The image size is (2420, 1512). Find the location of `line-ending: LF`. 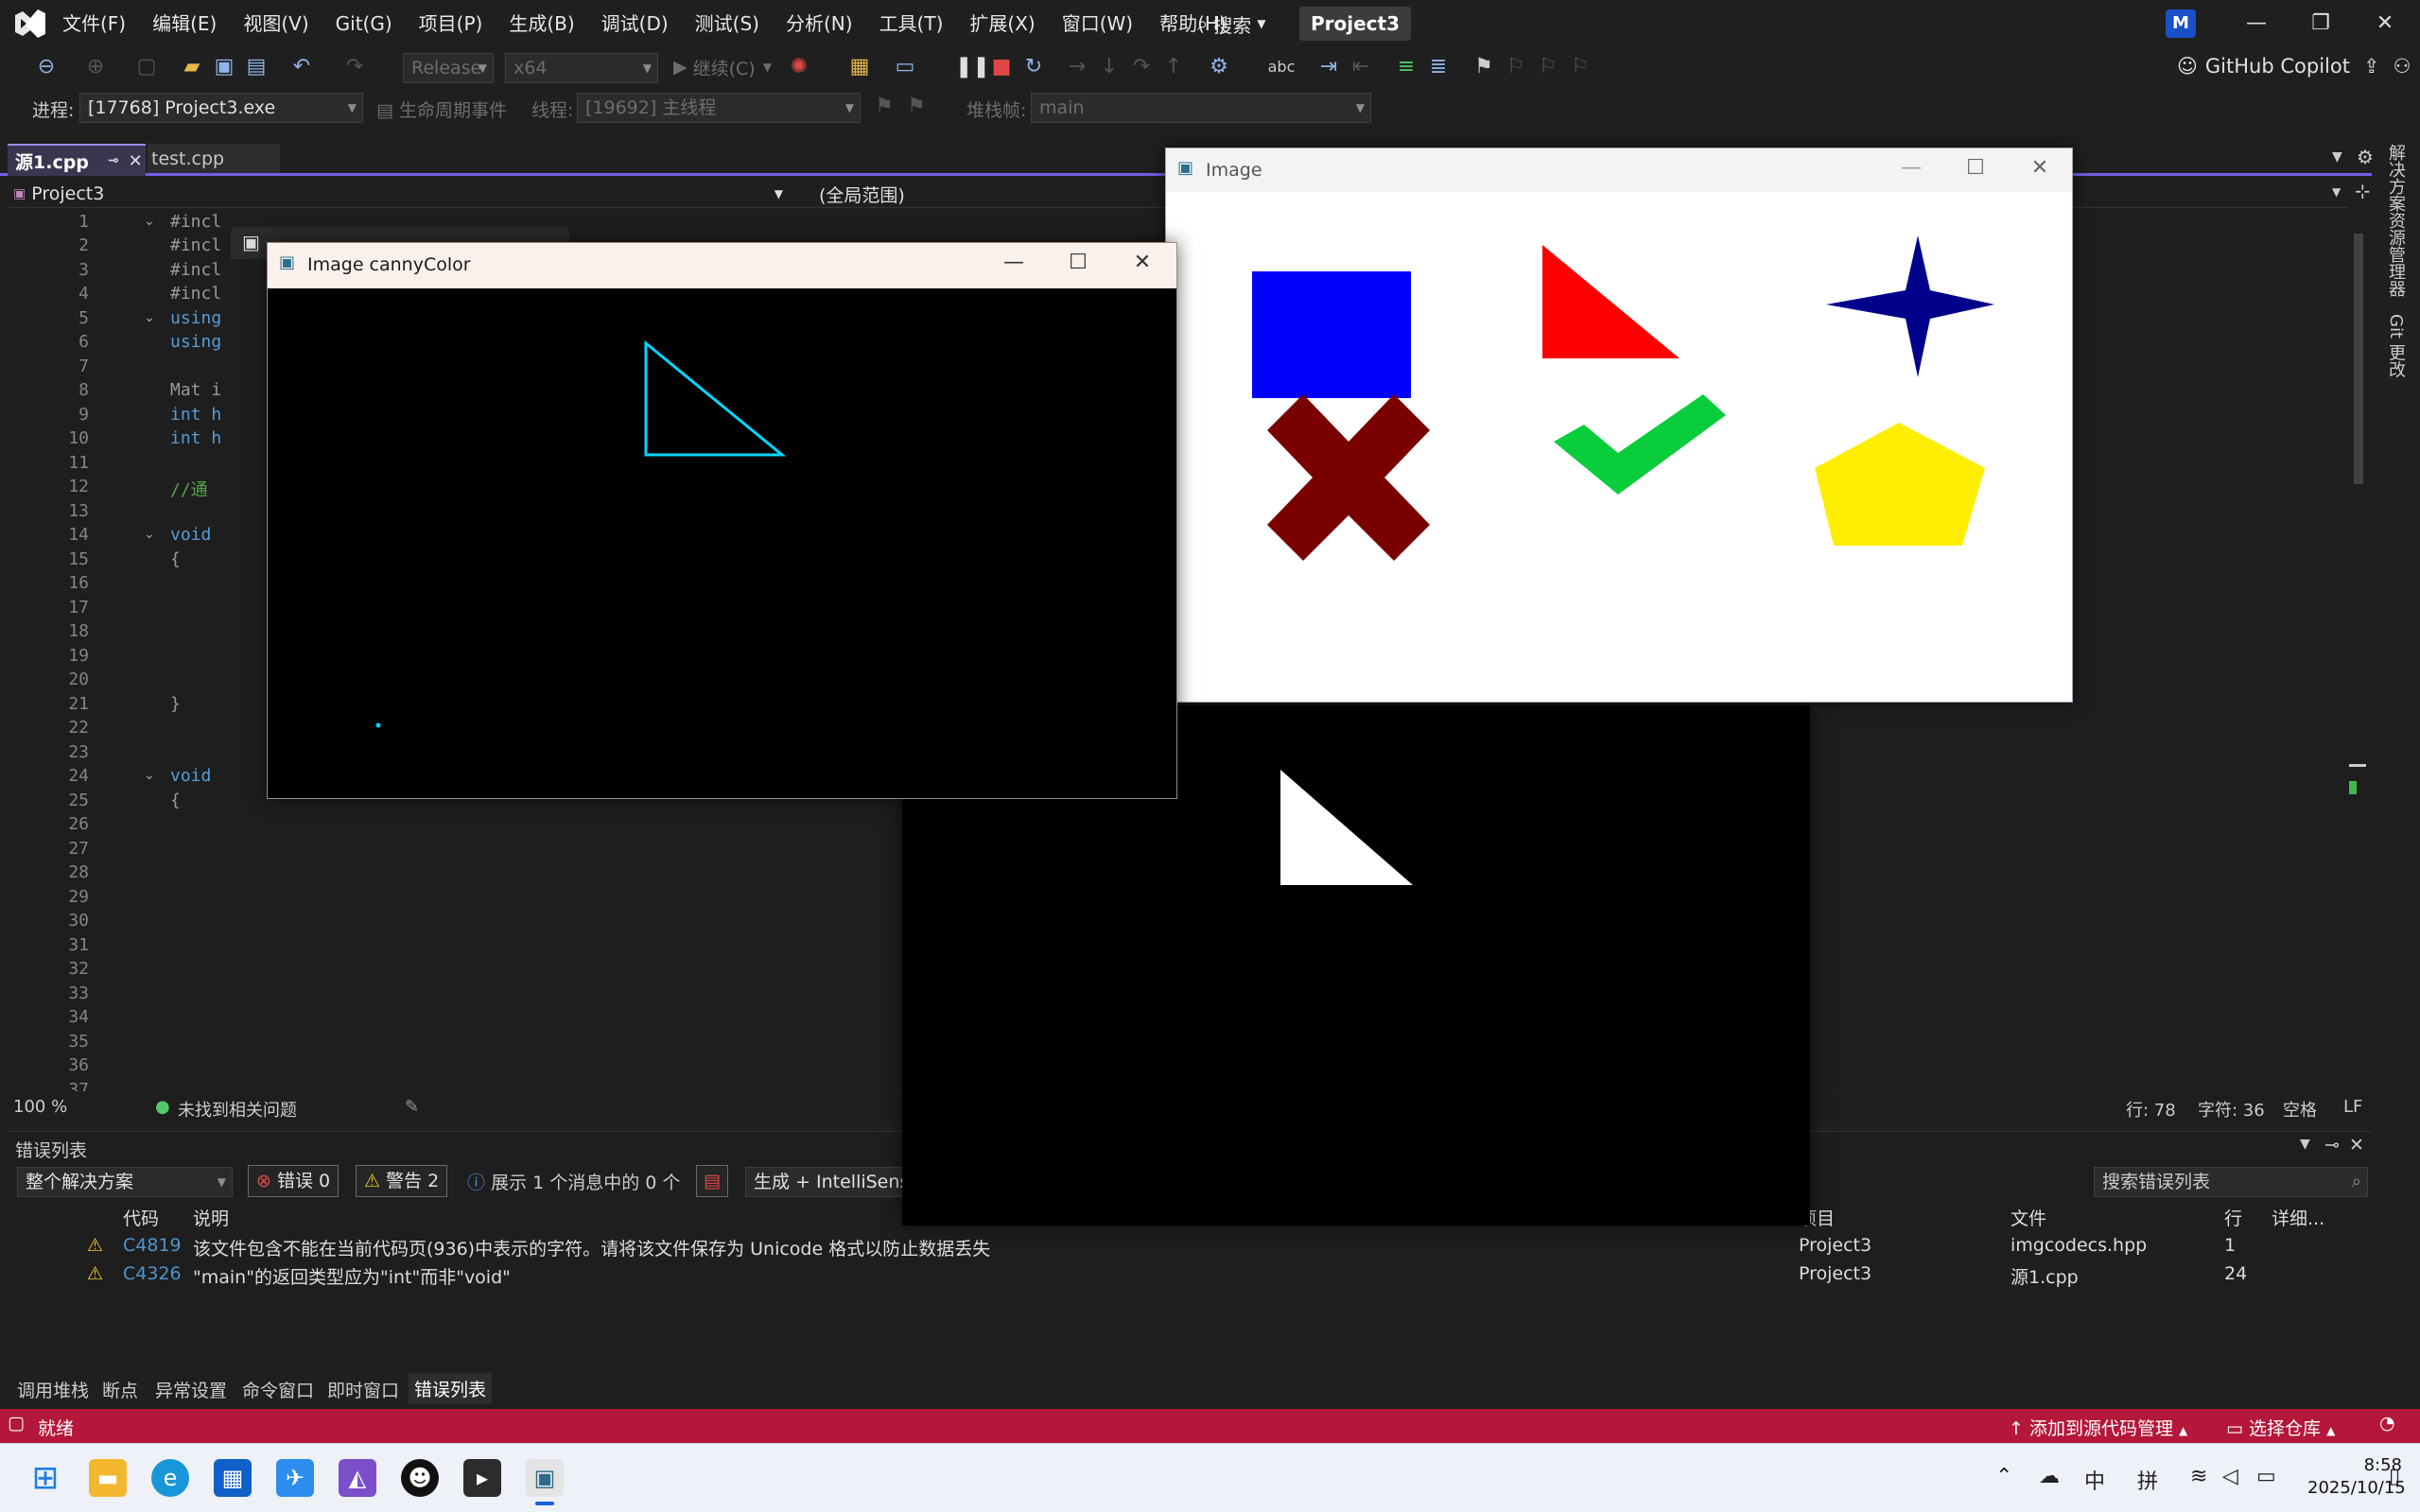

line-ending: LF is located at coordinates (2353, 1107).